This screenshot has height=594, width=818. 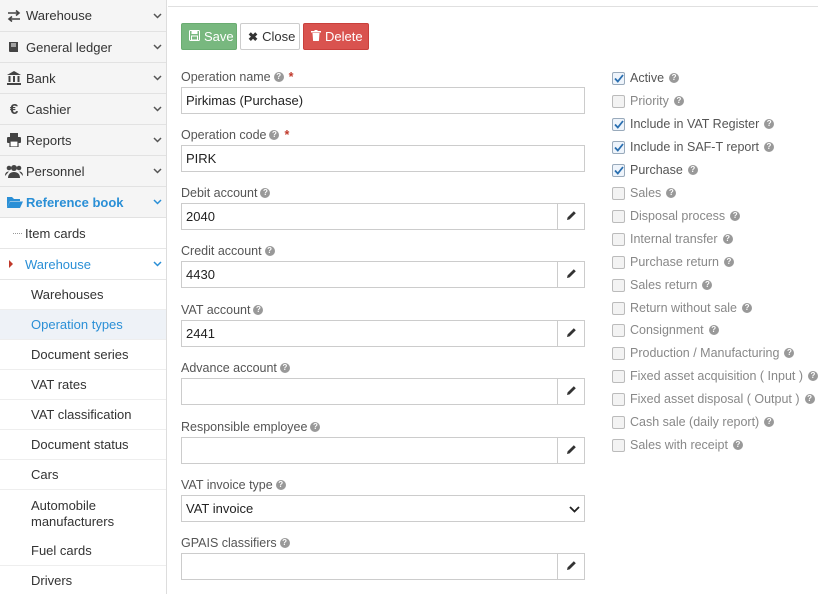 What do you see at coordinates (83, 233) in the screenshot?
I see `sidebar-subitem-item-cards: Item cards` at bounding box center [83, 233].